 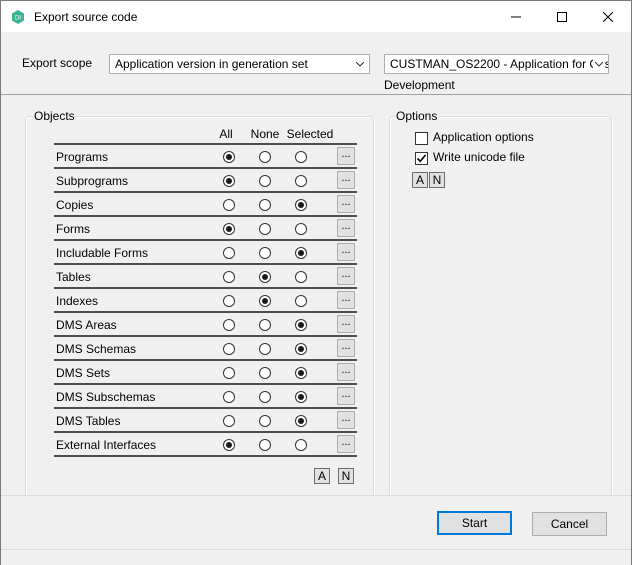 What do you see at coordinates (86, 17) in the screenshot?
I see `window-title: Export source code` at bounding box center [86, 17].